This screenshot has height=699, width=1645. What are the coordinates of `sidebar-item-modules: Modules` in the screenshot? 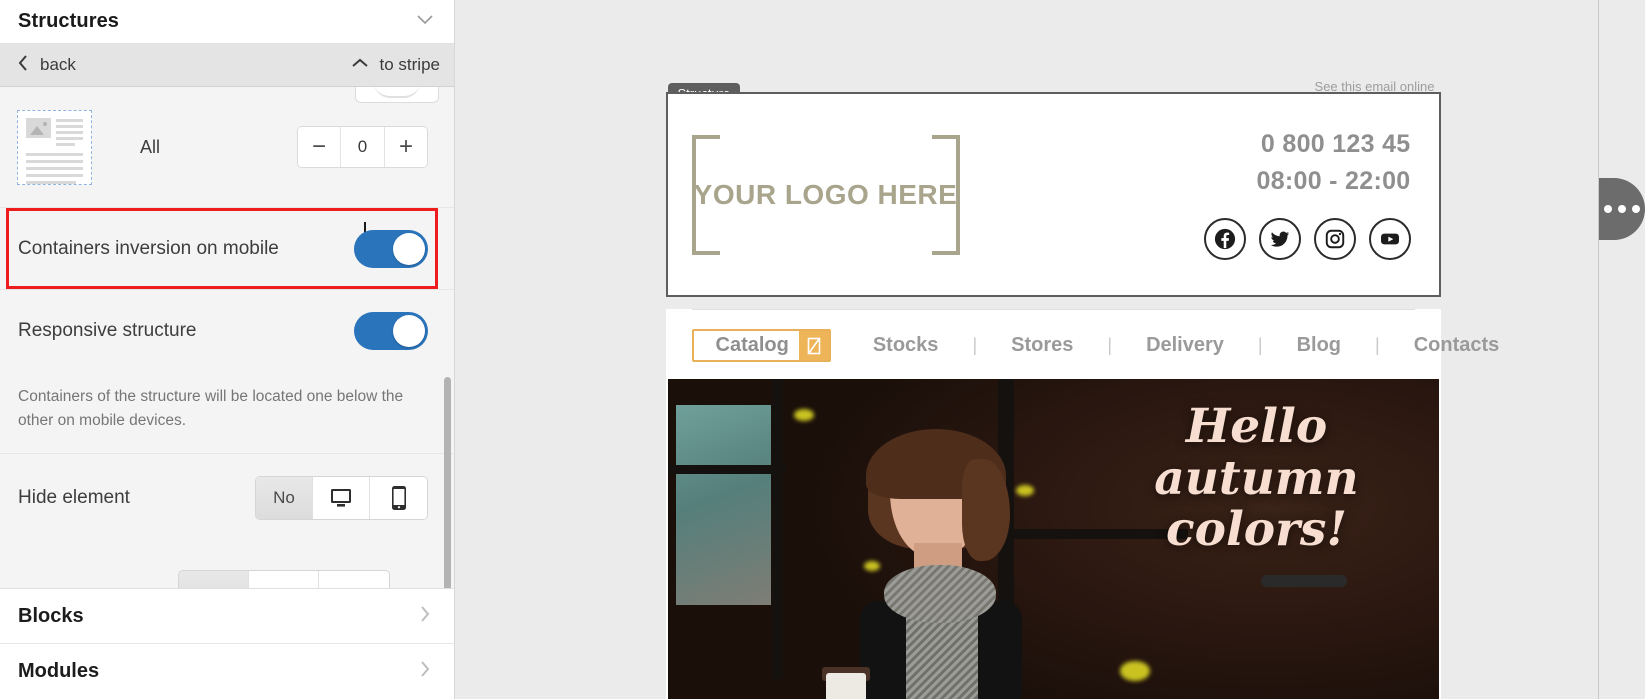 It's located at (227, 671).